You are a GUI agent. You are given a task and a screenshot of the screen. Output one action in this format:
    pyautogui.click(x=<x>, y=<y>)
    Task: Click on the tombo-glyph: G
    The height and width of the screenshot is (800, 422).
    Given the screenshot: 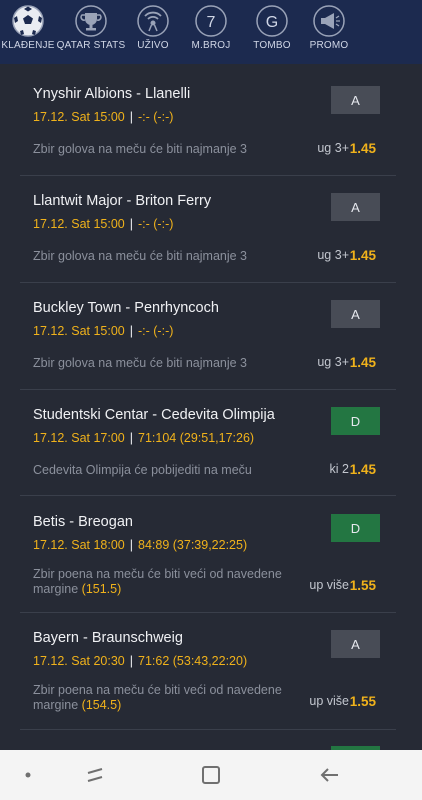 What is the action you would take?
    pyautogui.click(x=272, y=22)
    